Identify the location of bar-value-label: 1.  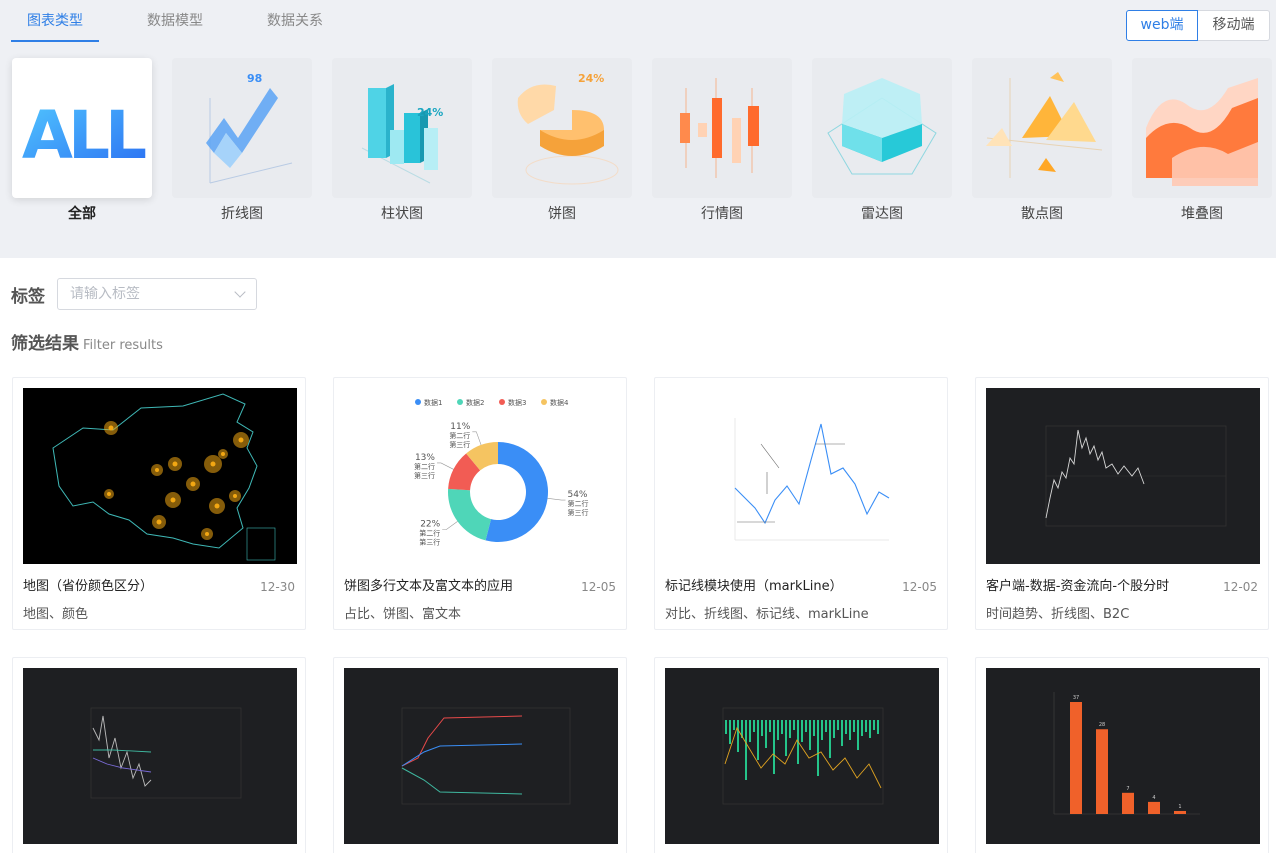
(1179, 807).